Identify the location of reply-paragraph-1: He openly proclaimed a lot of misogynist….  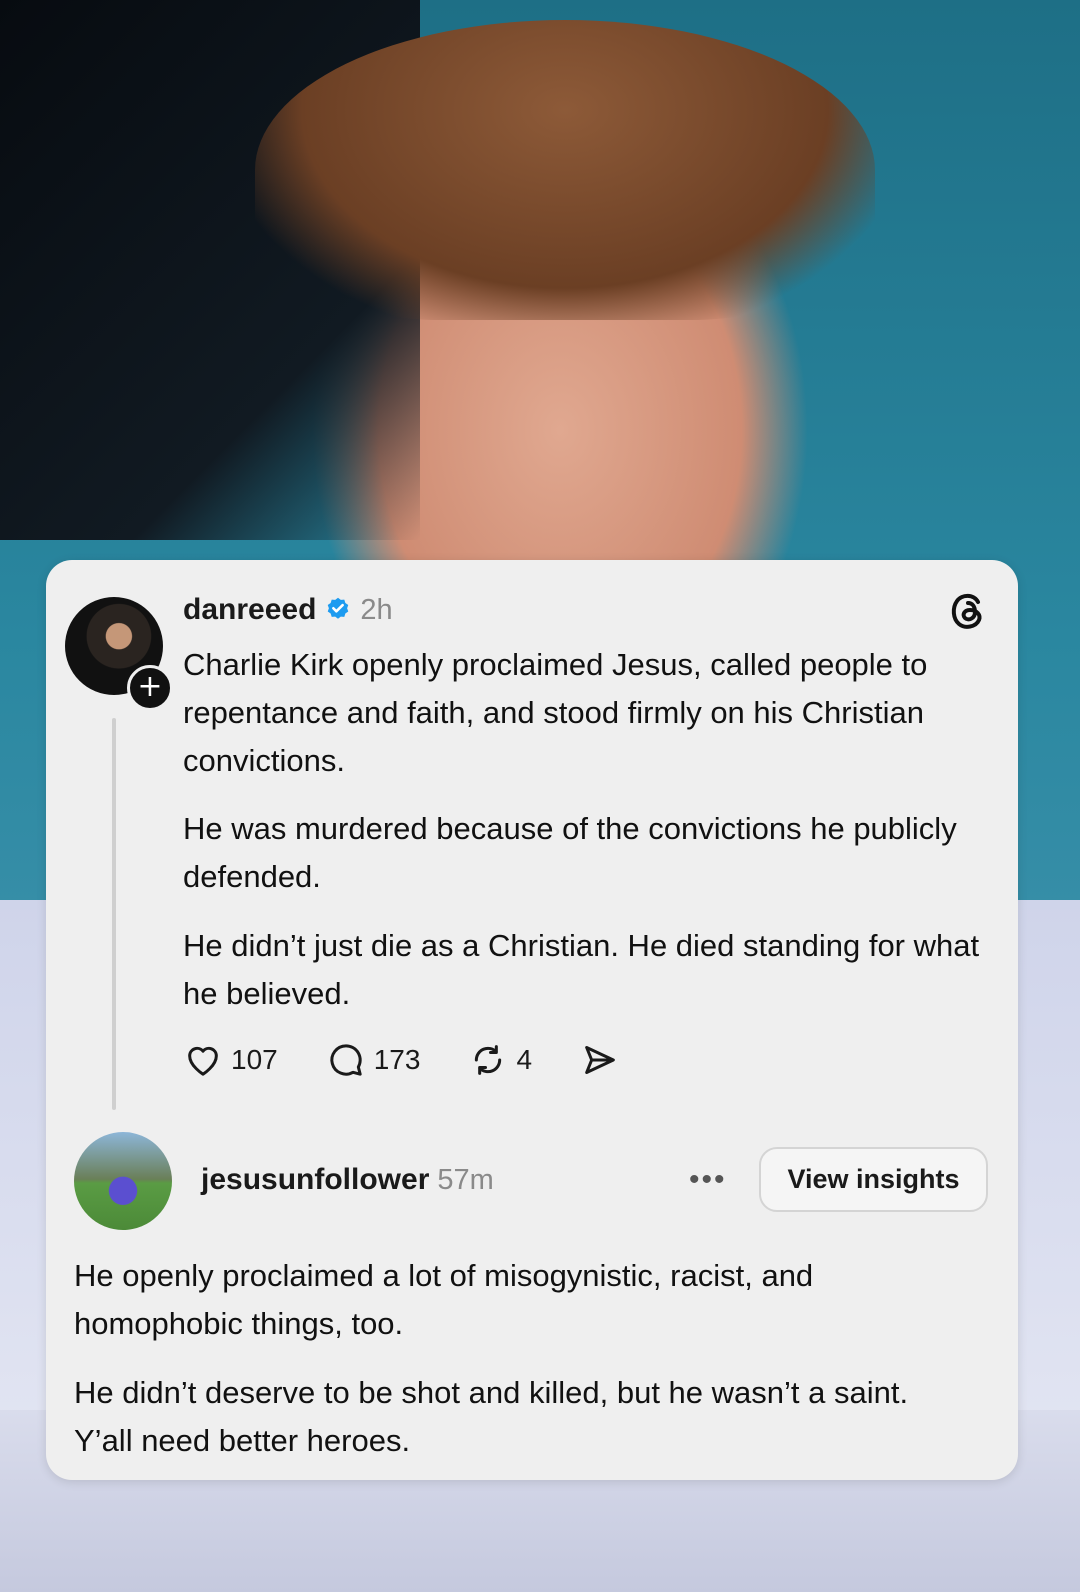
(444, 1299).